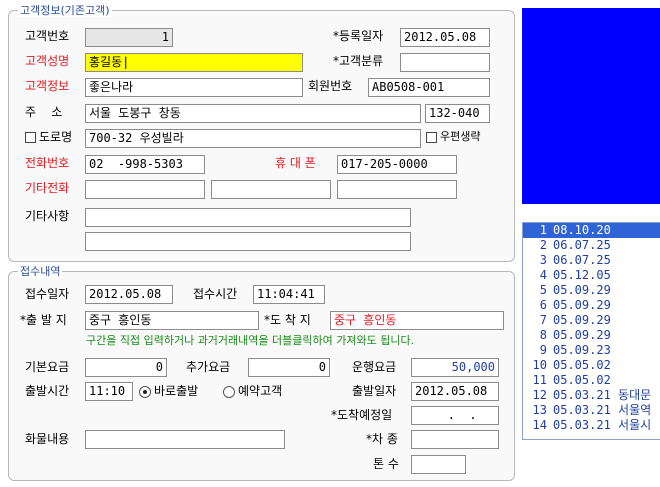 The height and width of the screenshot is (487, 660). I want to click on history-row: 13 05.03.21 서울역, so click(591, 410).